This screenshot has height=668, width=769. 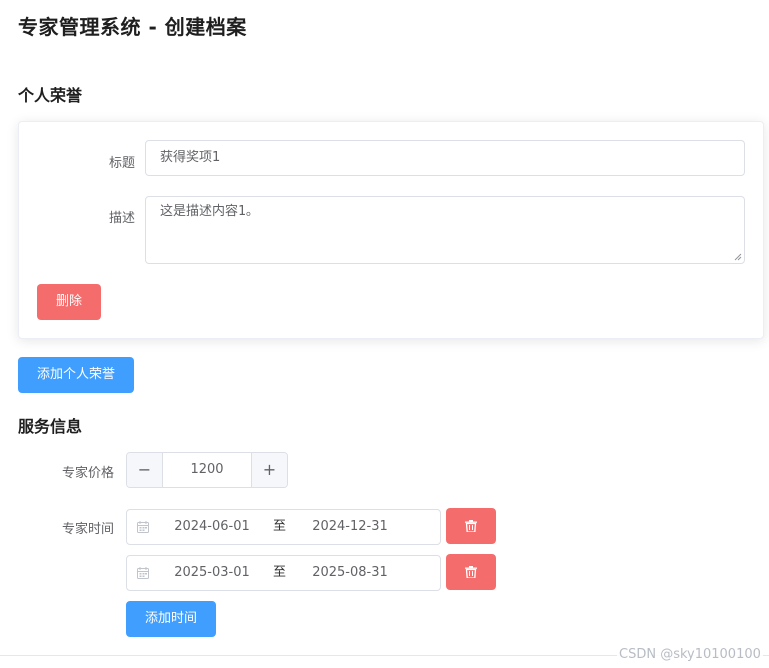 I want to click on service-section-title: 服务信息, so click(x=50, y=426).